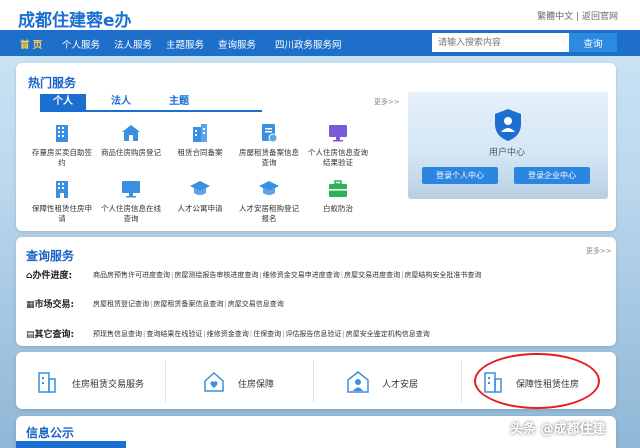 This screenshot has height=448, width=640. Describe the element at coordinates (50, 256) in the screenshot. I see `query-services-title: 查询服务` at that location.